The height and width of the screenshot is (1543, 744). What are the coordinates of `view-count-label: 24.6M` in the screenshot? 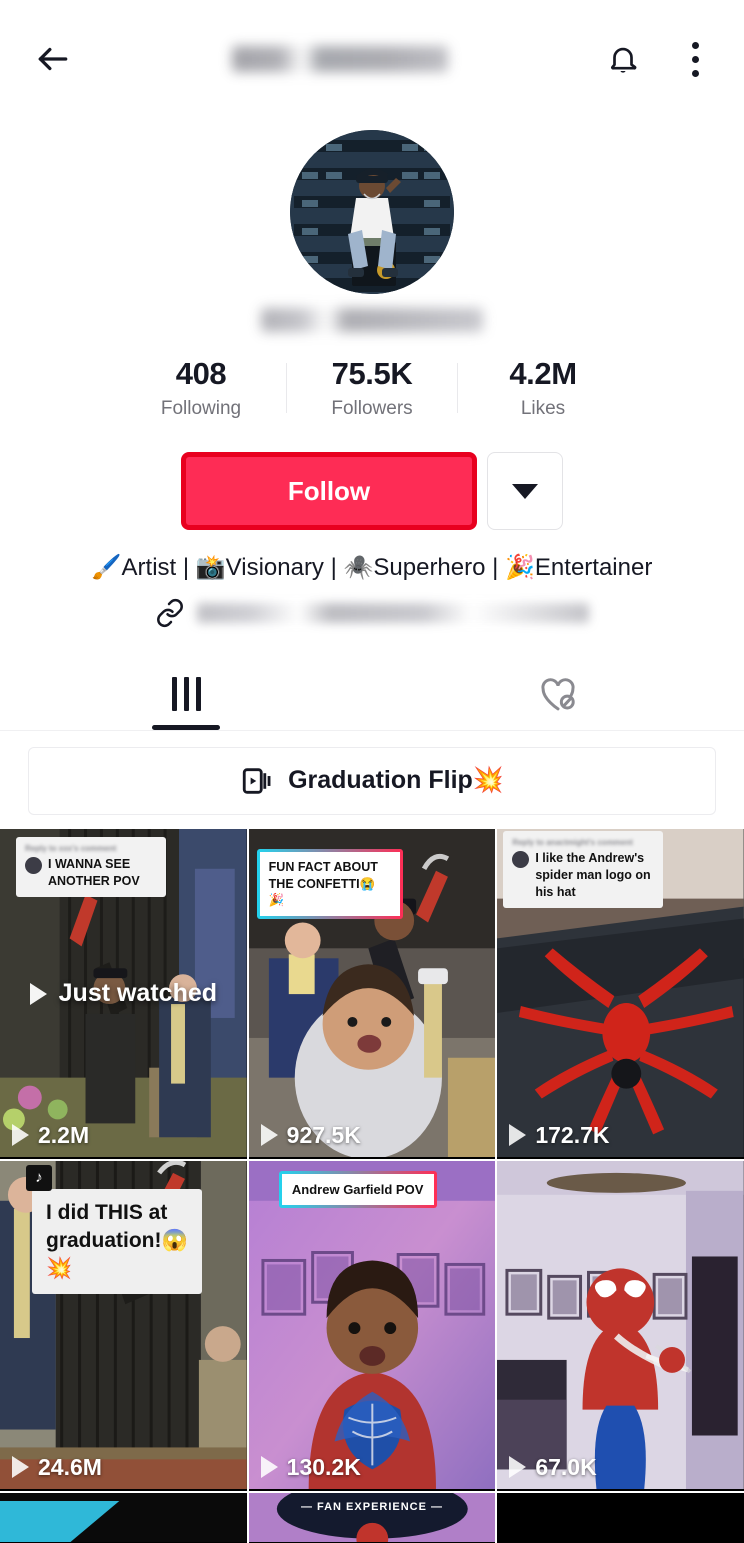 It's located at (70, 1466).